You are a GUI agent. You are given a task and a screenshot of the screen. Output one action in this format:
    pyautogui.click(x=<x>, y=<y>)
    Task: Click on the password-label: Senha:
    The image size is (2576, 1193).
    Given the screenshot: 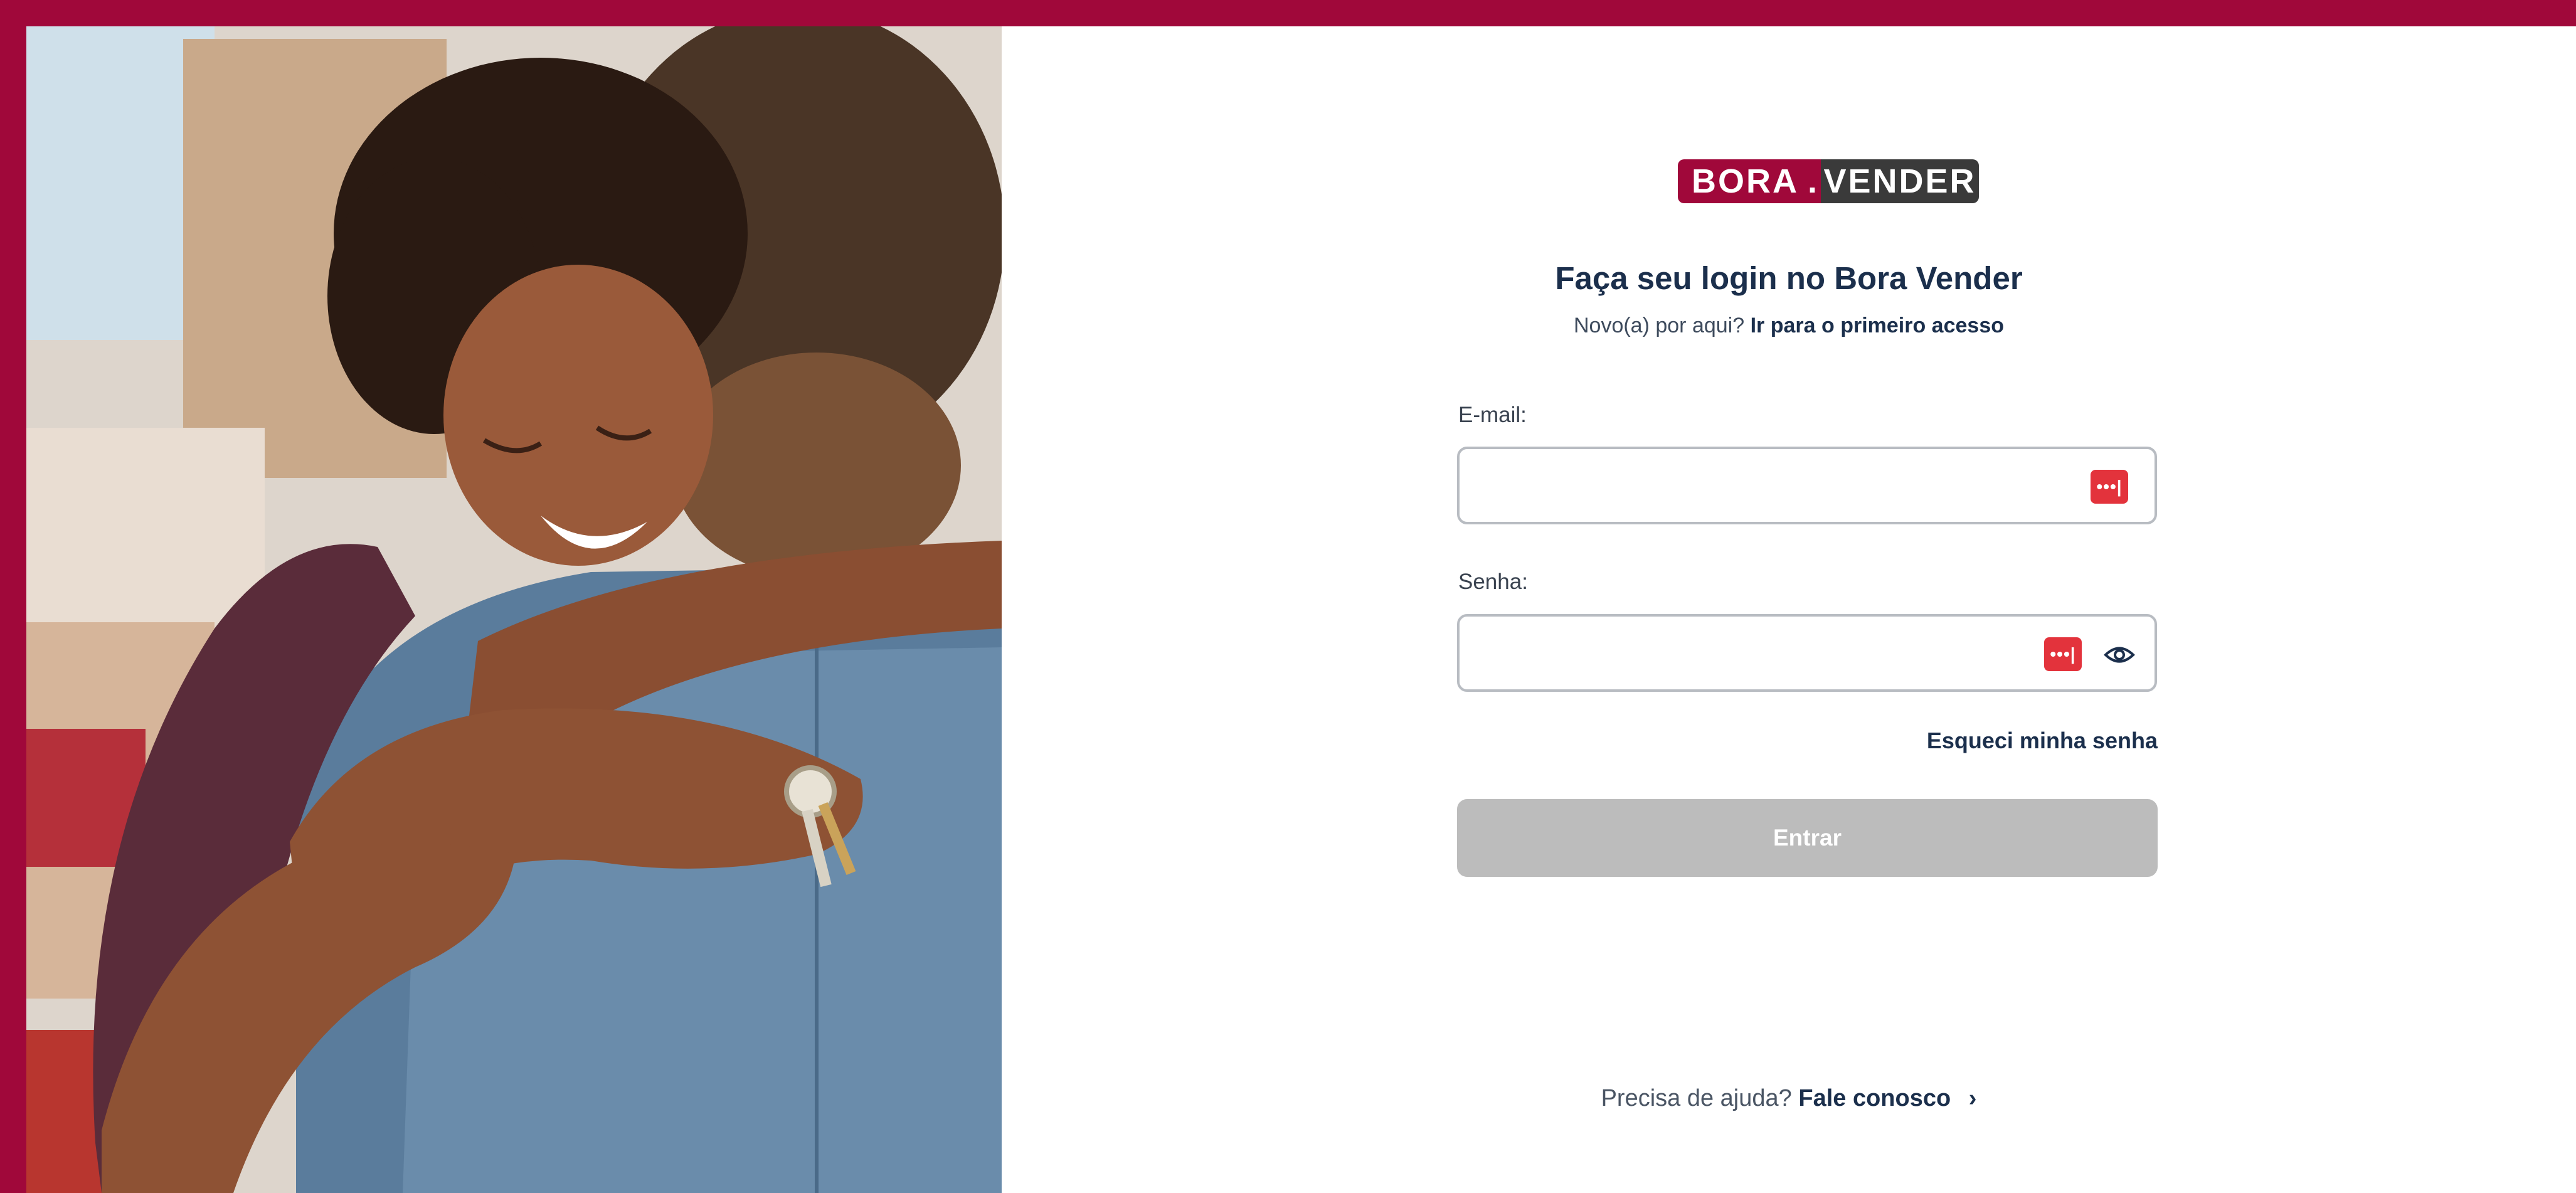 What is the action you would take?
    pyautogui.click(x=1493, y=582)
    